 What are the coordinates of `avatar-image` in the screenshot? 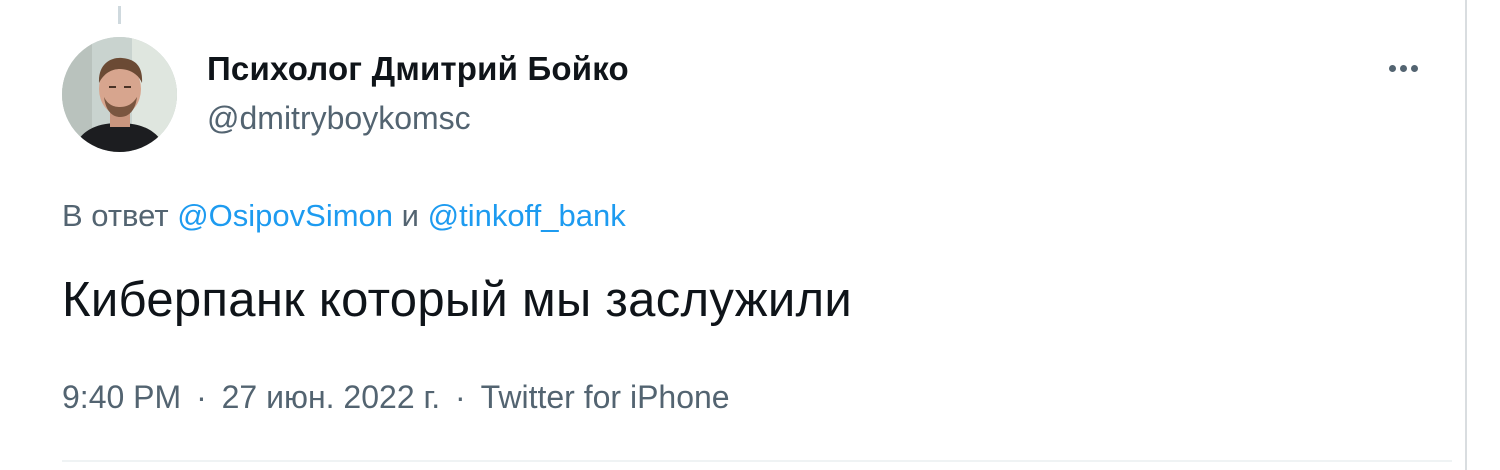 It's located at (119, 94).